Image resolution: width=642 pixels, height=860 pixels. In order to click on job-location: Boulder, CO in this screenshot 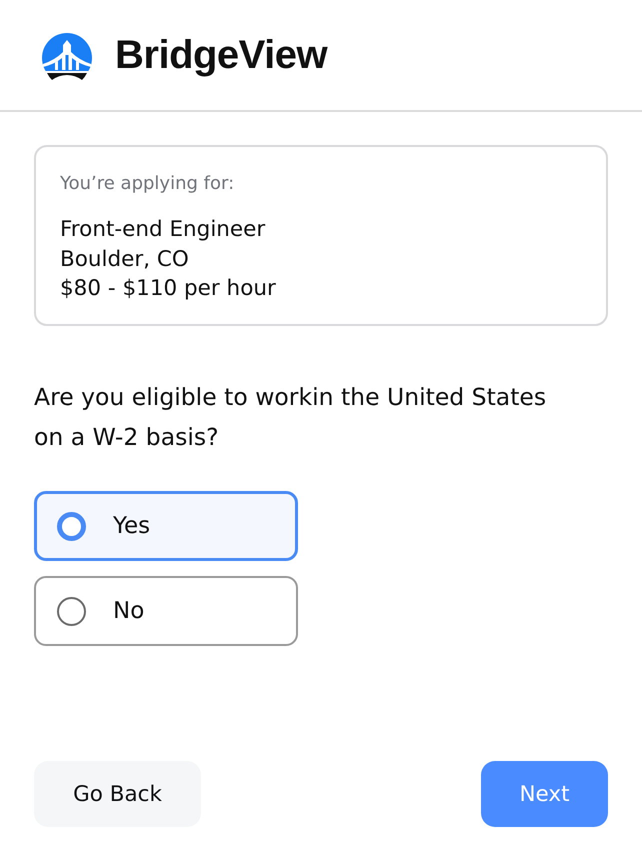, I will do `click(125, 260)`.